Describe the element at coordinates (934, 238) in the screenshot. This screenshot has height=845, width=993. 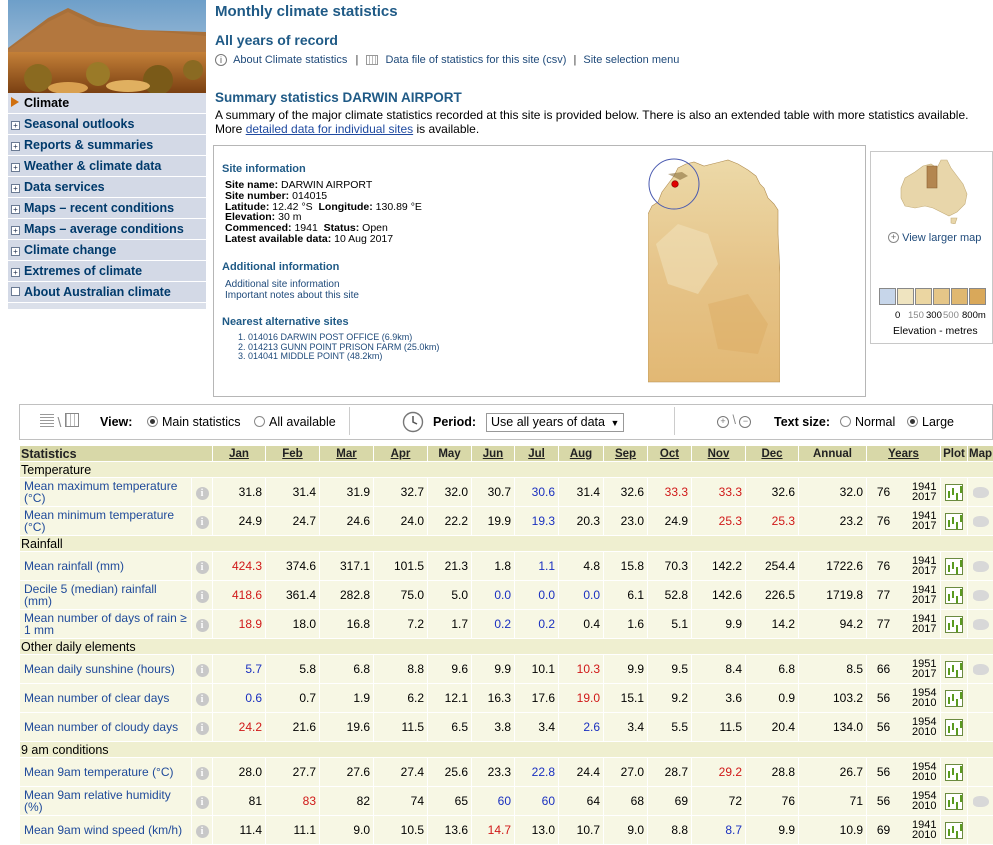
I see `view-larger-map-link: + View larger map` at that location.